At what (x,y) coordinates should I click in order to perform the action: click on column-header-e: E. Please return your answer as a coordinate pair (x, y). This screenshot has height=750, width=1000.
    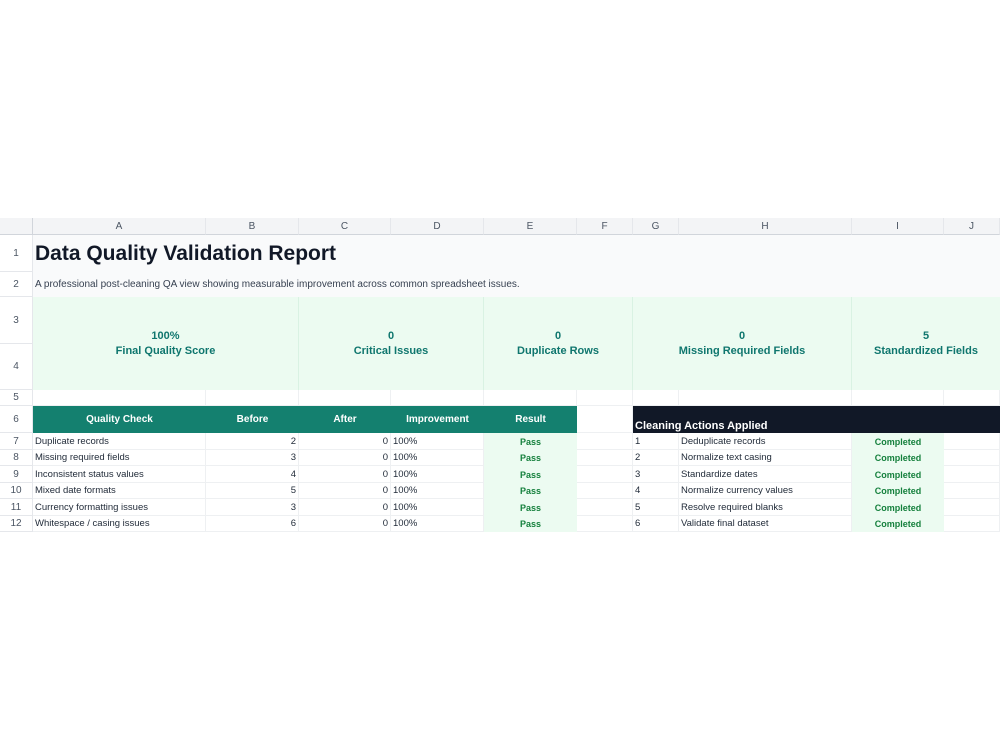
    Looking at the image, I should click on (530, 226).